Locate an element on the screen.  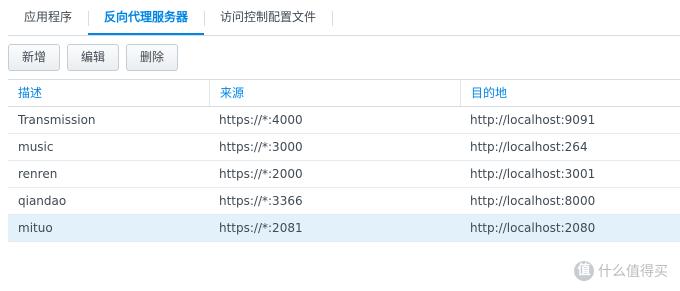
cell-source: https://*:4000 is located at coordinates (261, 120).